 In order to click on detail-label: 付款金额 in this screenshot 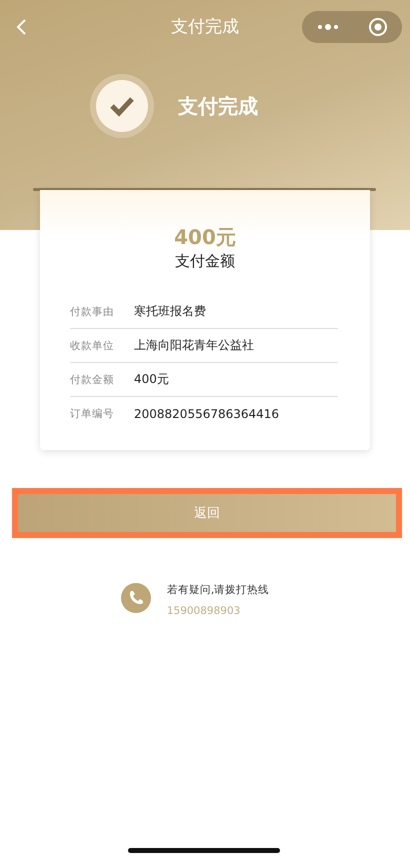, I will do `click(92, 379)`.